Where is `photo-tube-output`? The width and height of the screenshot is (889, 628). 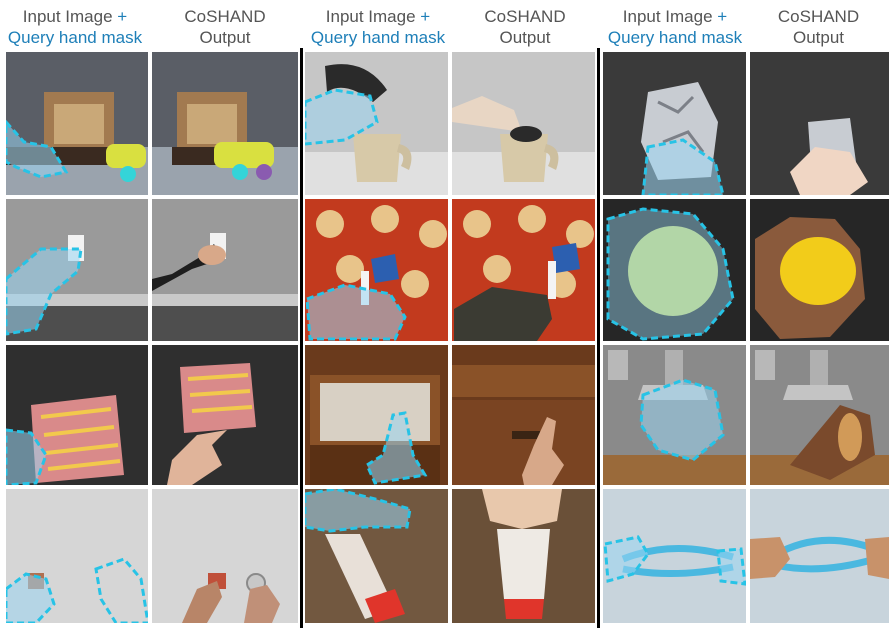
photo-tube-output is located at coordinates (523, 556).